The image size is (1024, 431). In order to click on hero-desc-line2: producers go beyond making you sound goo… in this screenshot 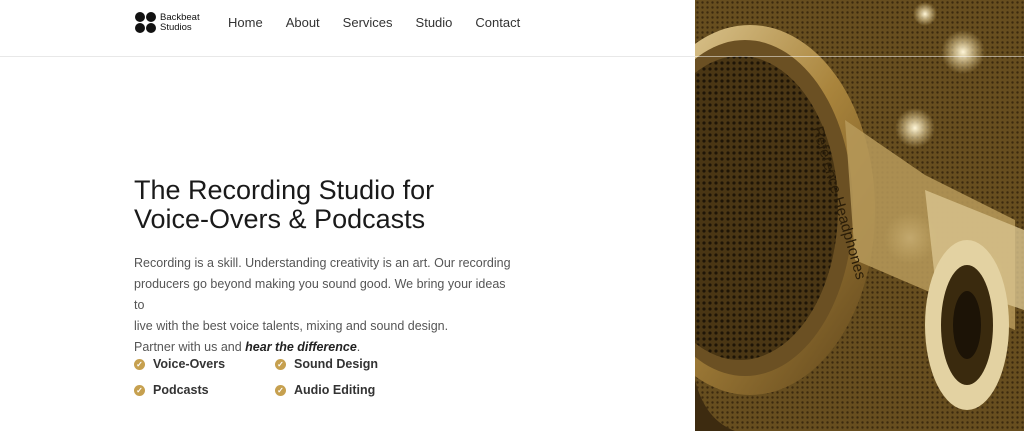, I will do `click(320, 294)`.